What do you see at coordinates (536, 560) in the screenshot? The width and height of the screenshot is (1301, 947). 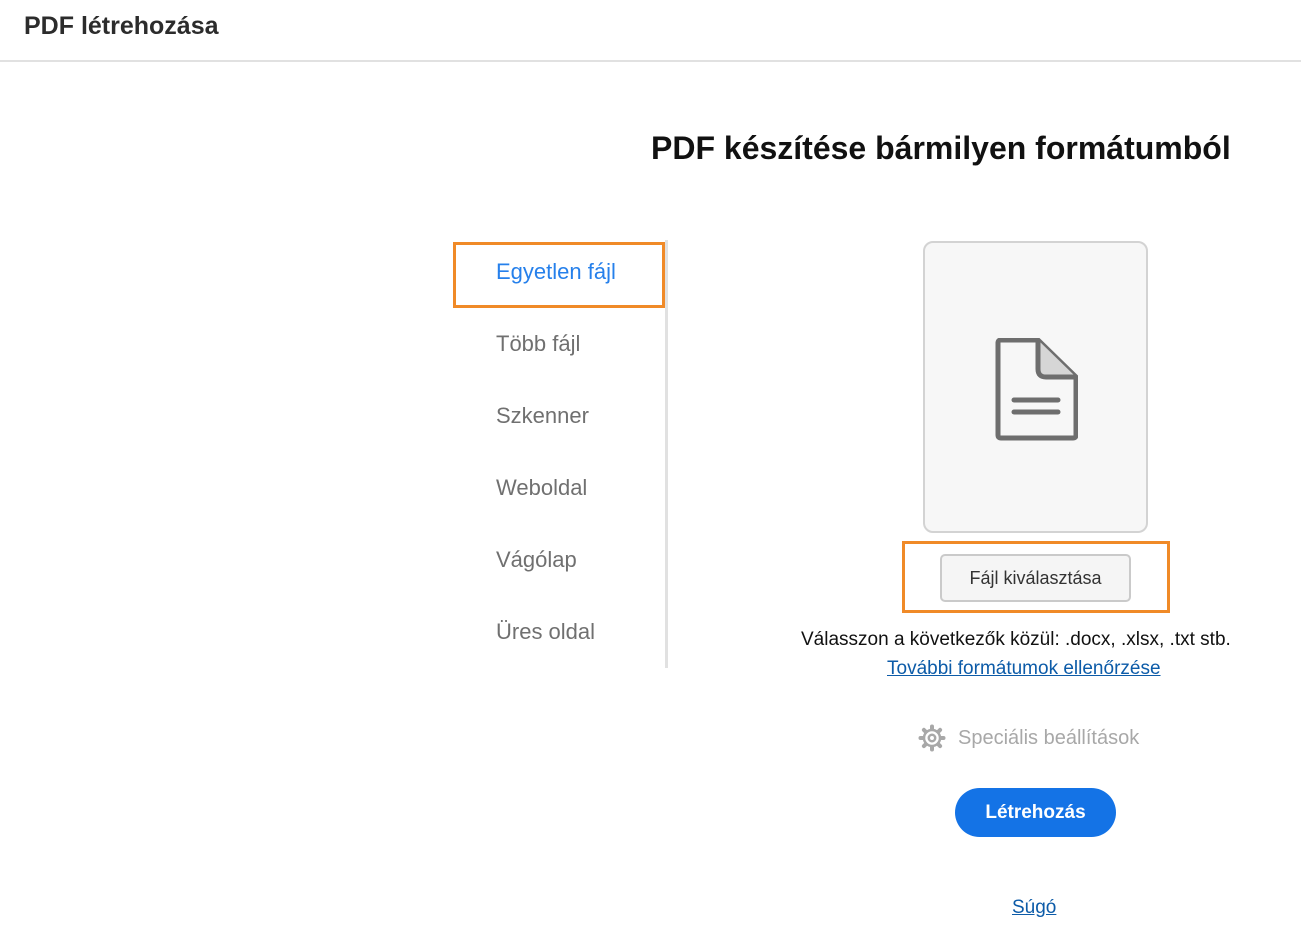 I see `nav-item-clipboard: Vágólap` at bounding box center [536, 560].